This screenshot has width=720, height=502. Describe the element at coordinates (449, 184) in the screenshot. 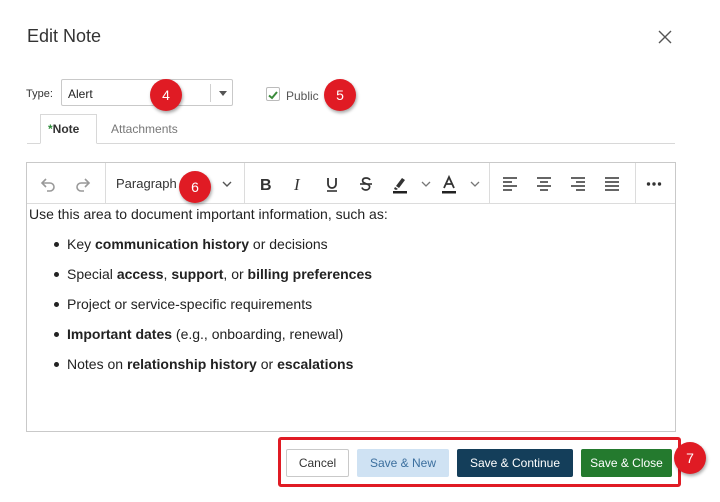

I see `font-color-icon` at that location.